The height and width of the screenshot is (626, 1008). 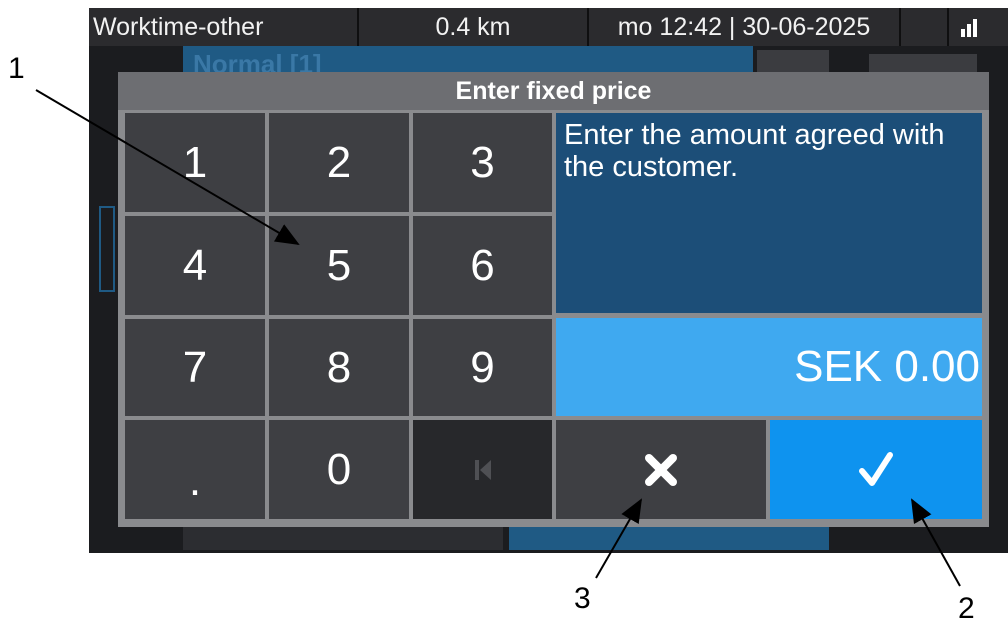 I want to click on callout-label-2: 2, so click(x=966, y=608).